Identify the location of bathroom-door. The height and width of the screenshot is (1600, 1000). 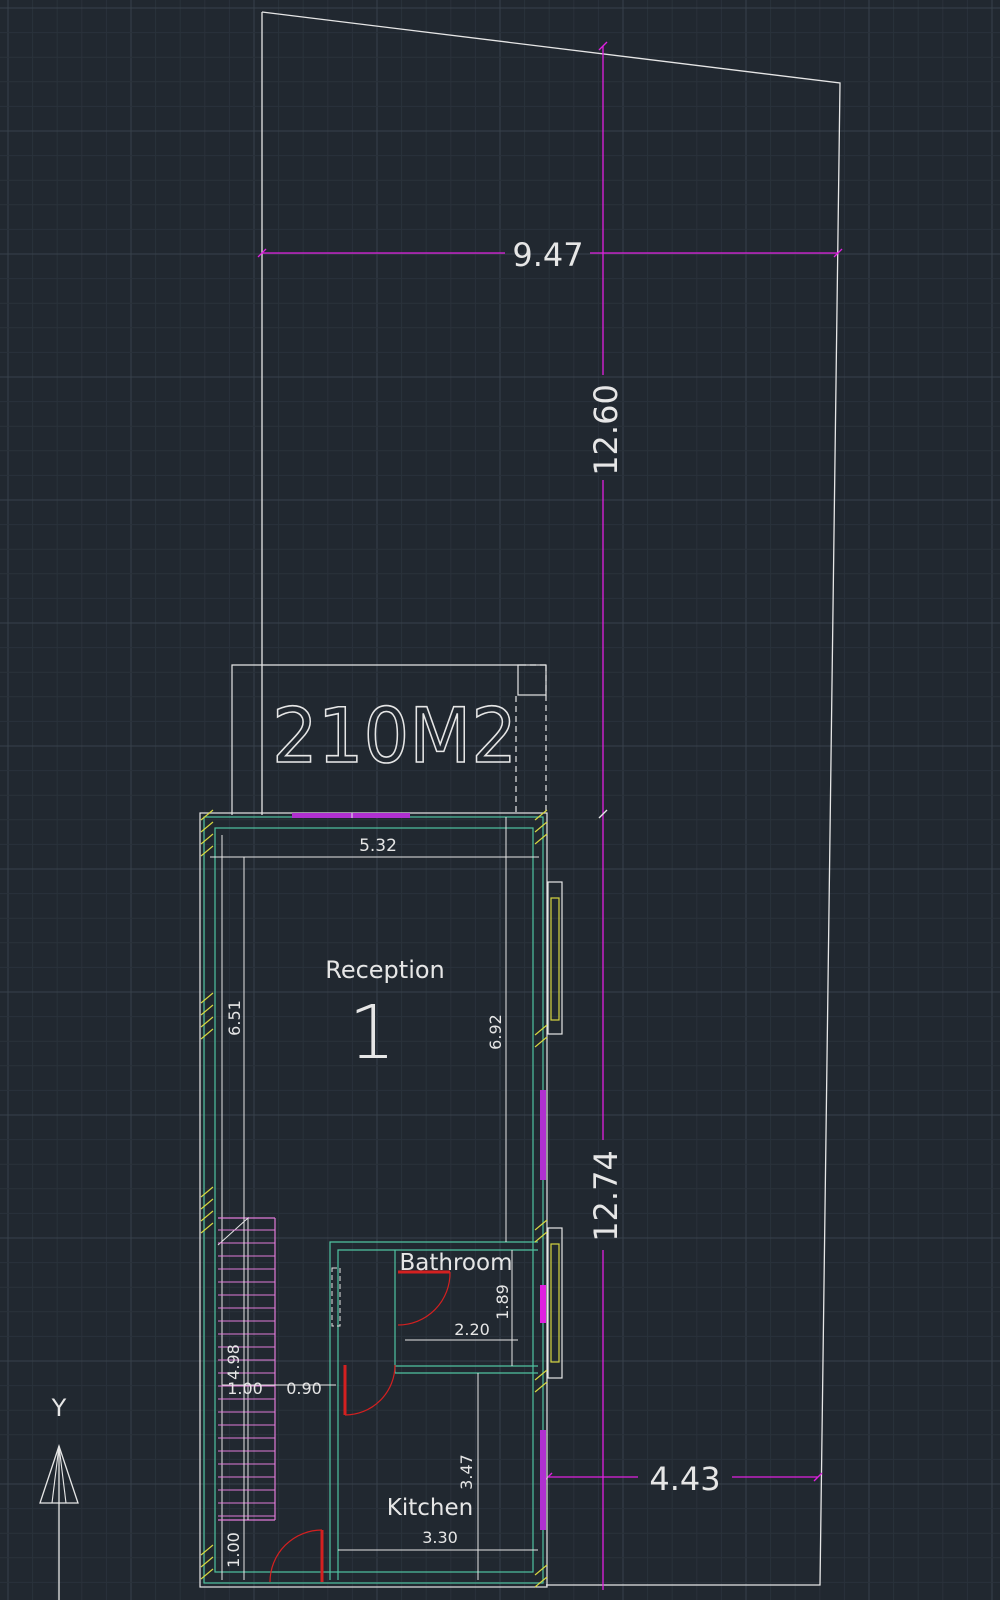
(424, 1298).